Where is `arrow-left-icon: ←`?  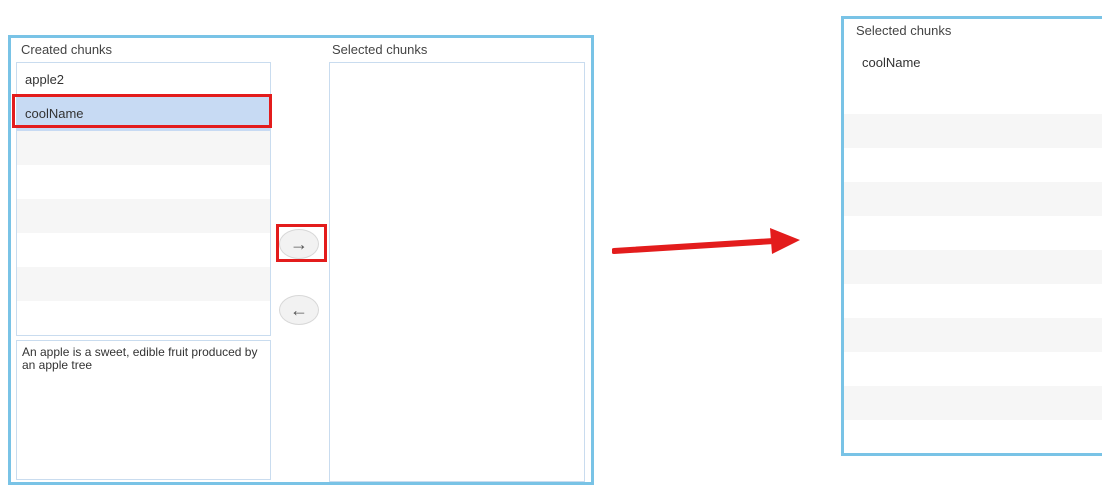
arrow-left-icon: ← is located at coordinates (299, 309).